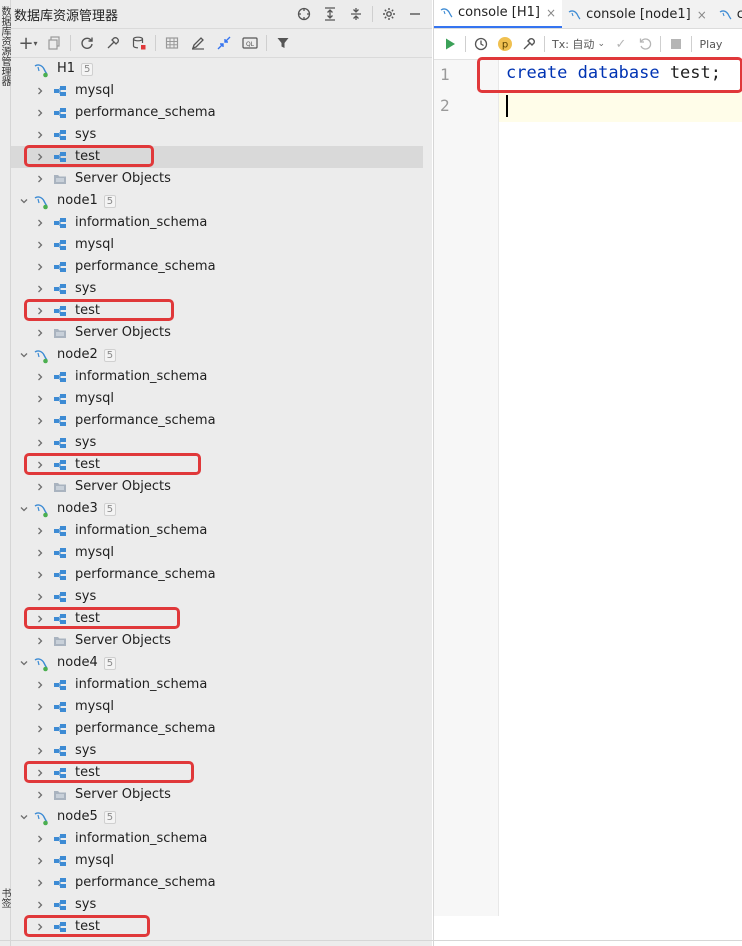  I want to click on console-tab: co, so click(727, 14).